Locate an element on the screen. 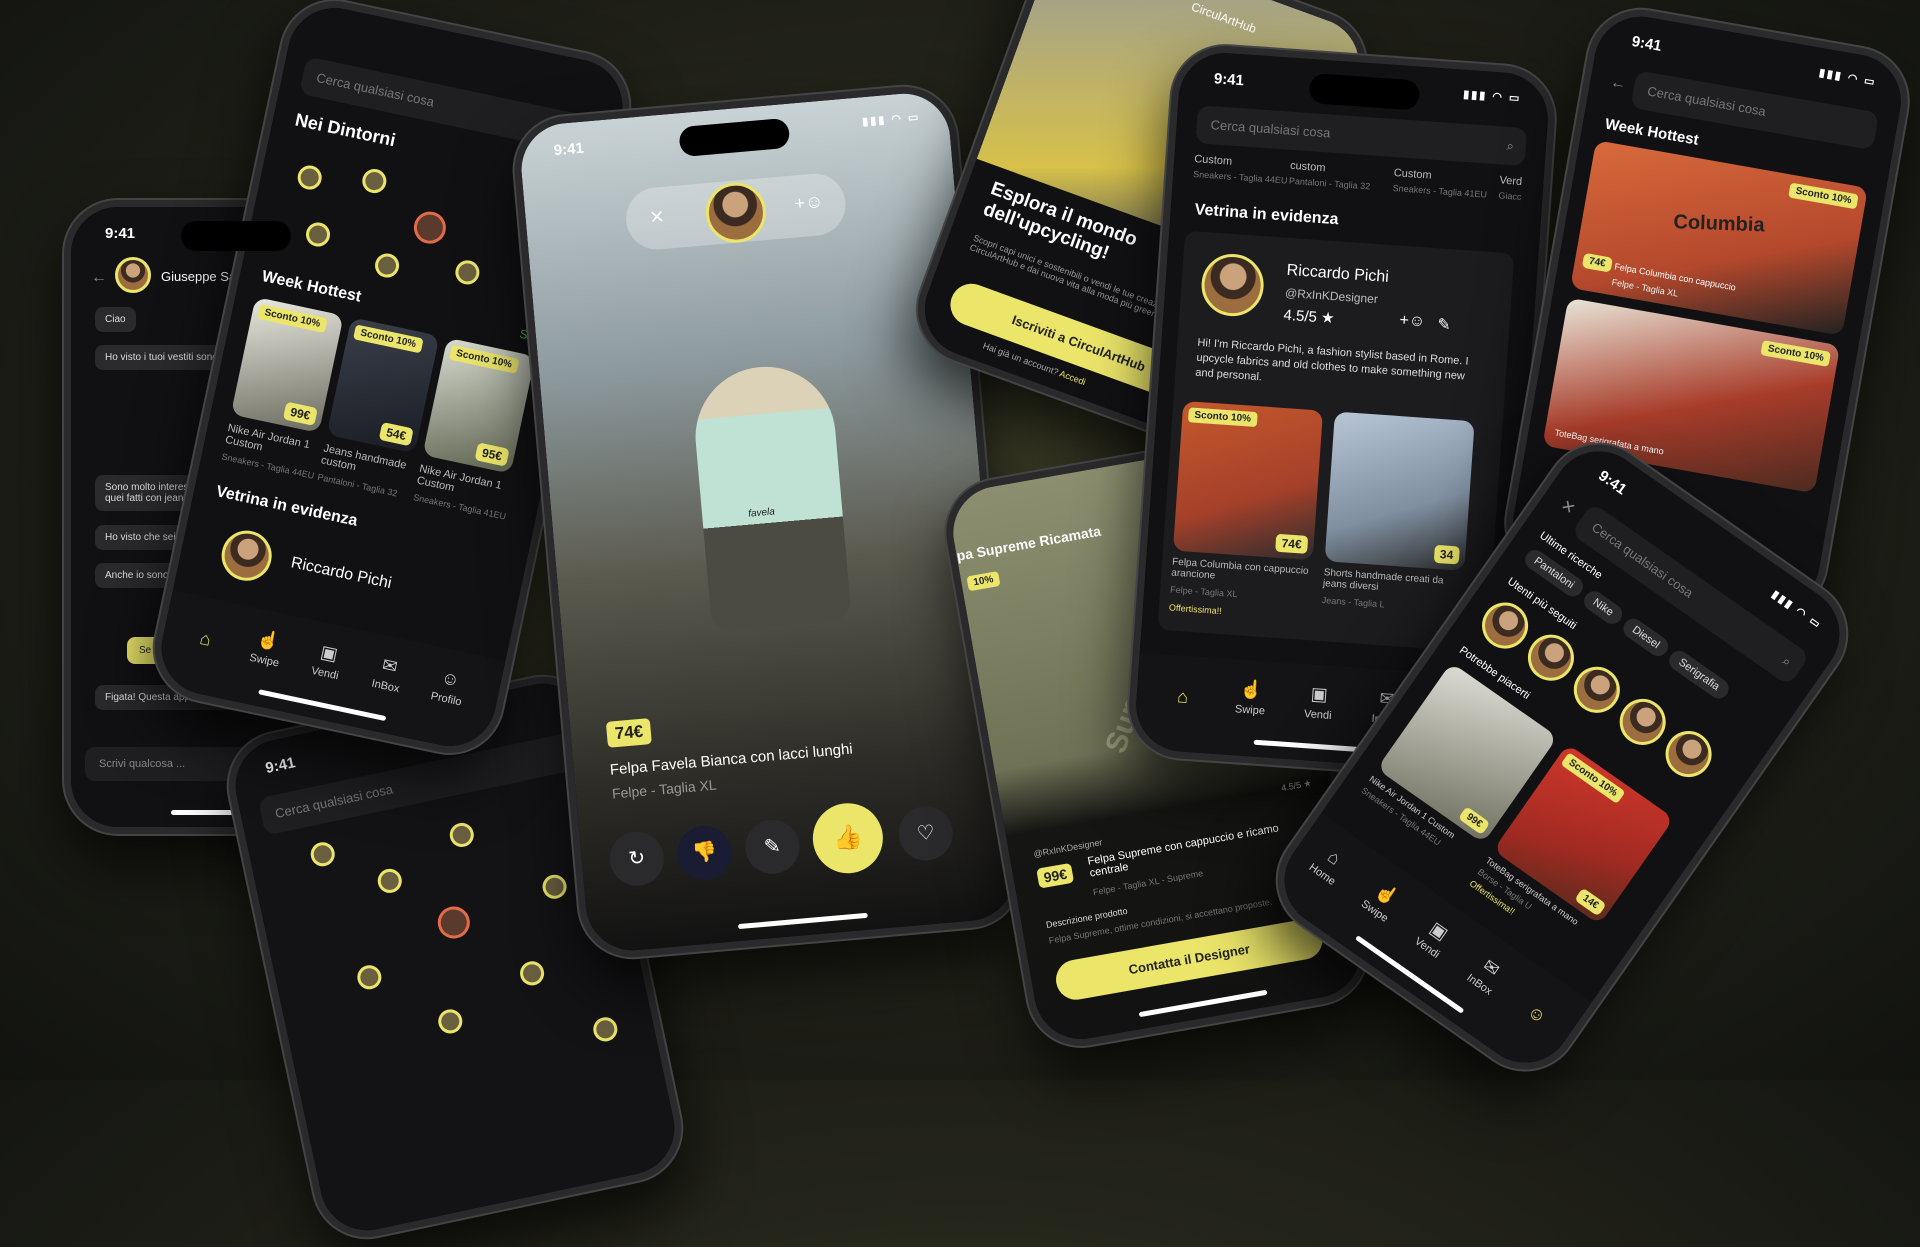 Image resolution: width=1920 pixels, height=1247 pixels. product-title: Felpa Favela Bianca con lacci lunghi is located at coordinates (731, 759).